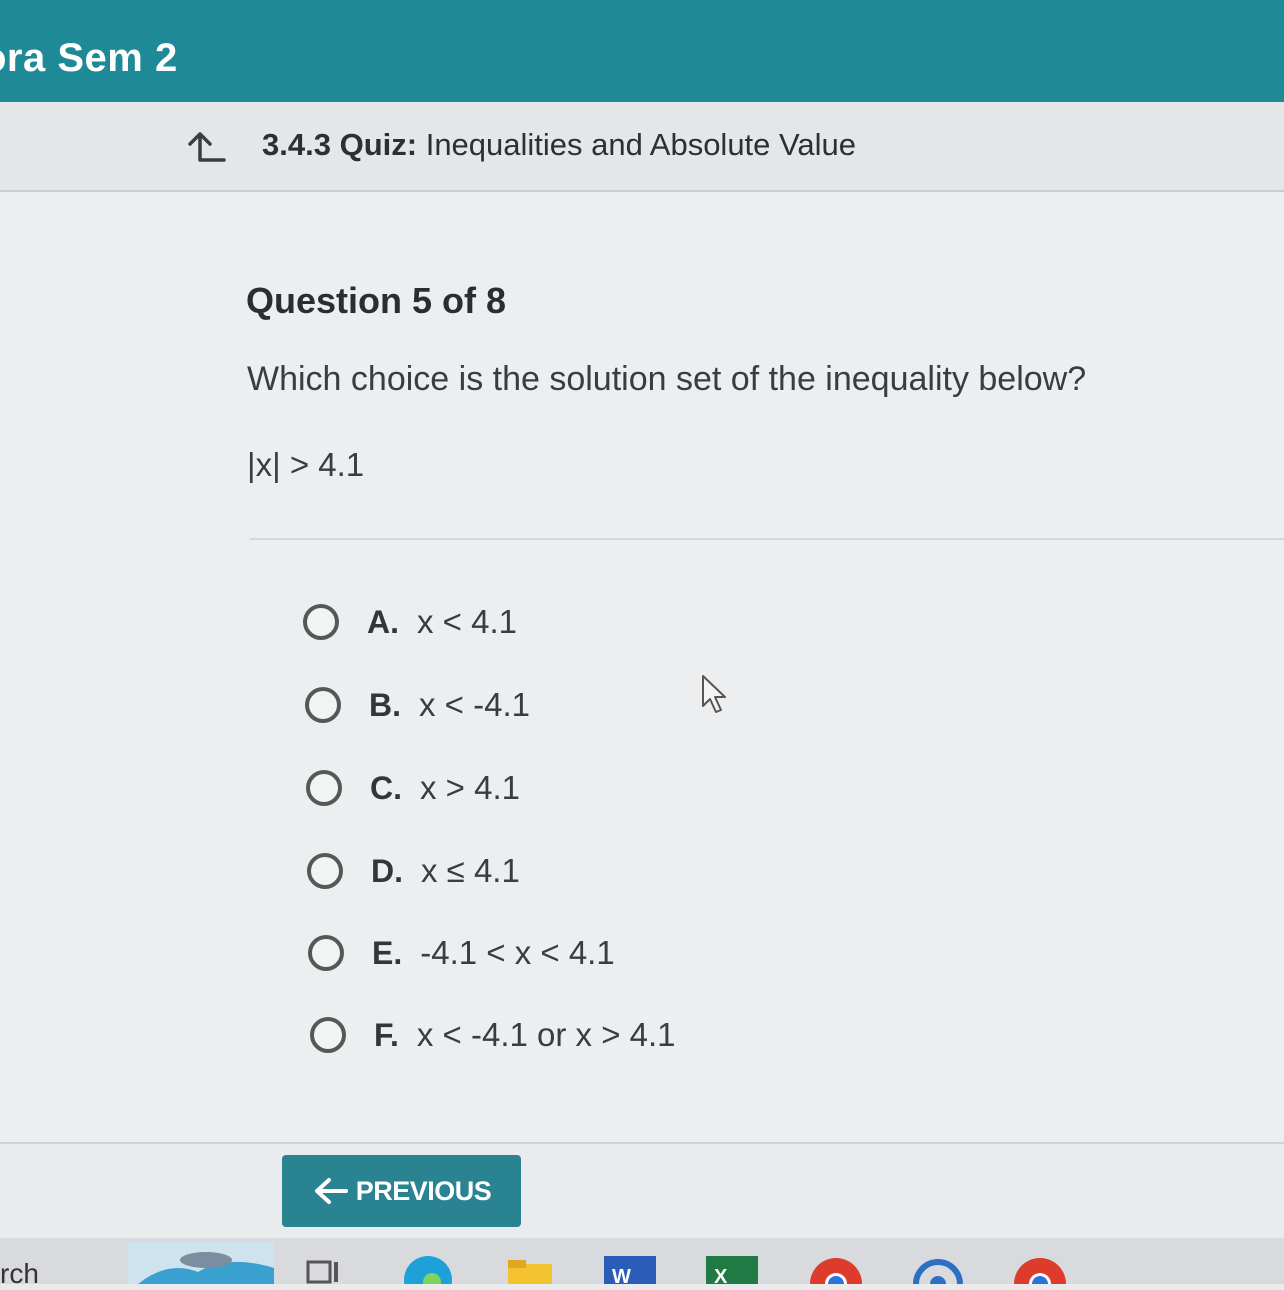 Image resolution: width=1284 pixels, height=1290 pixels. Describe the element at coordinates (413, 788) in the screenshot. I see `choice-c: C. x > 4.1` at that location.